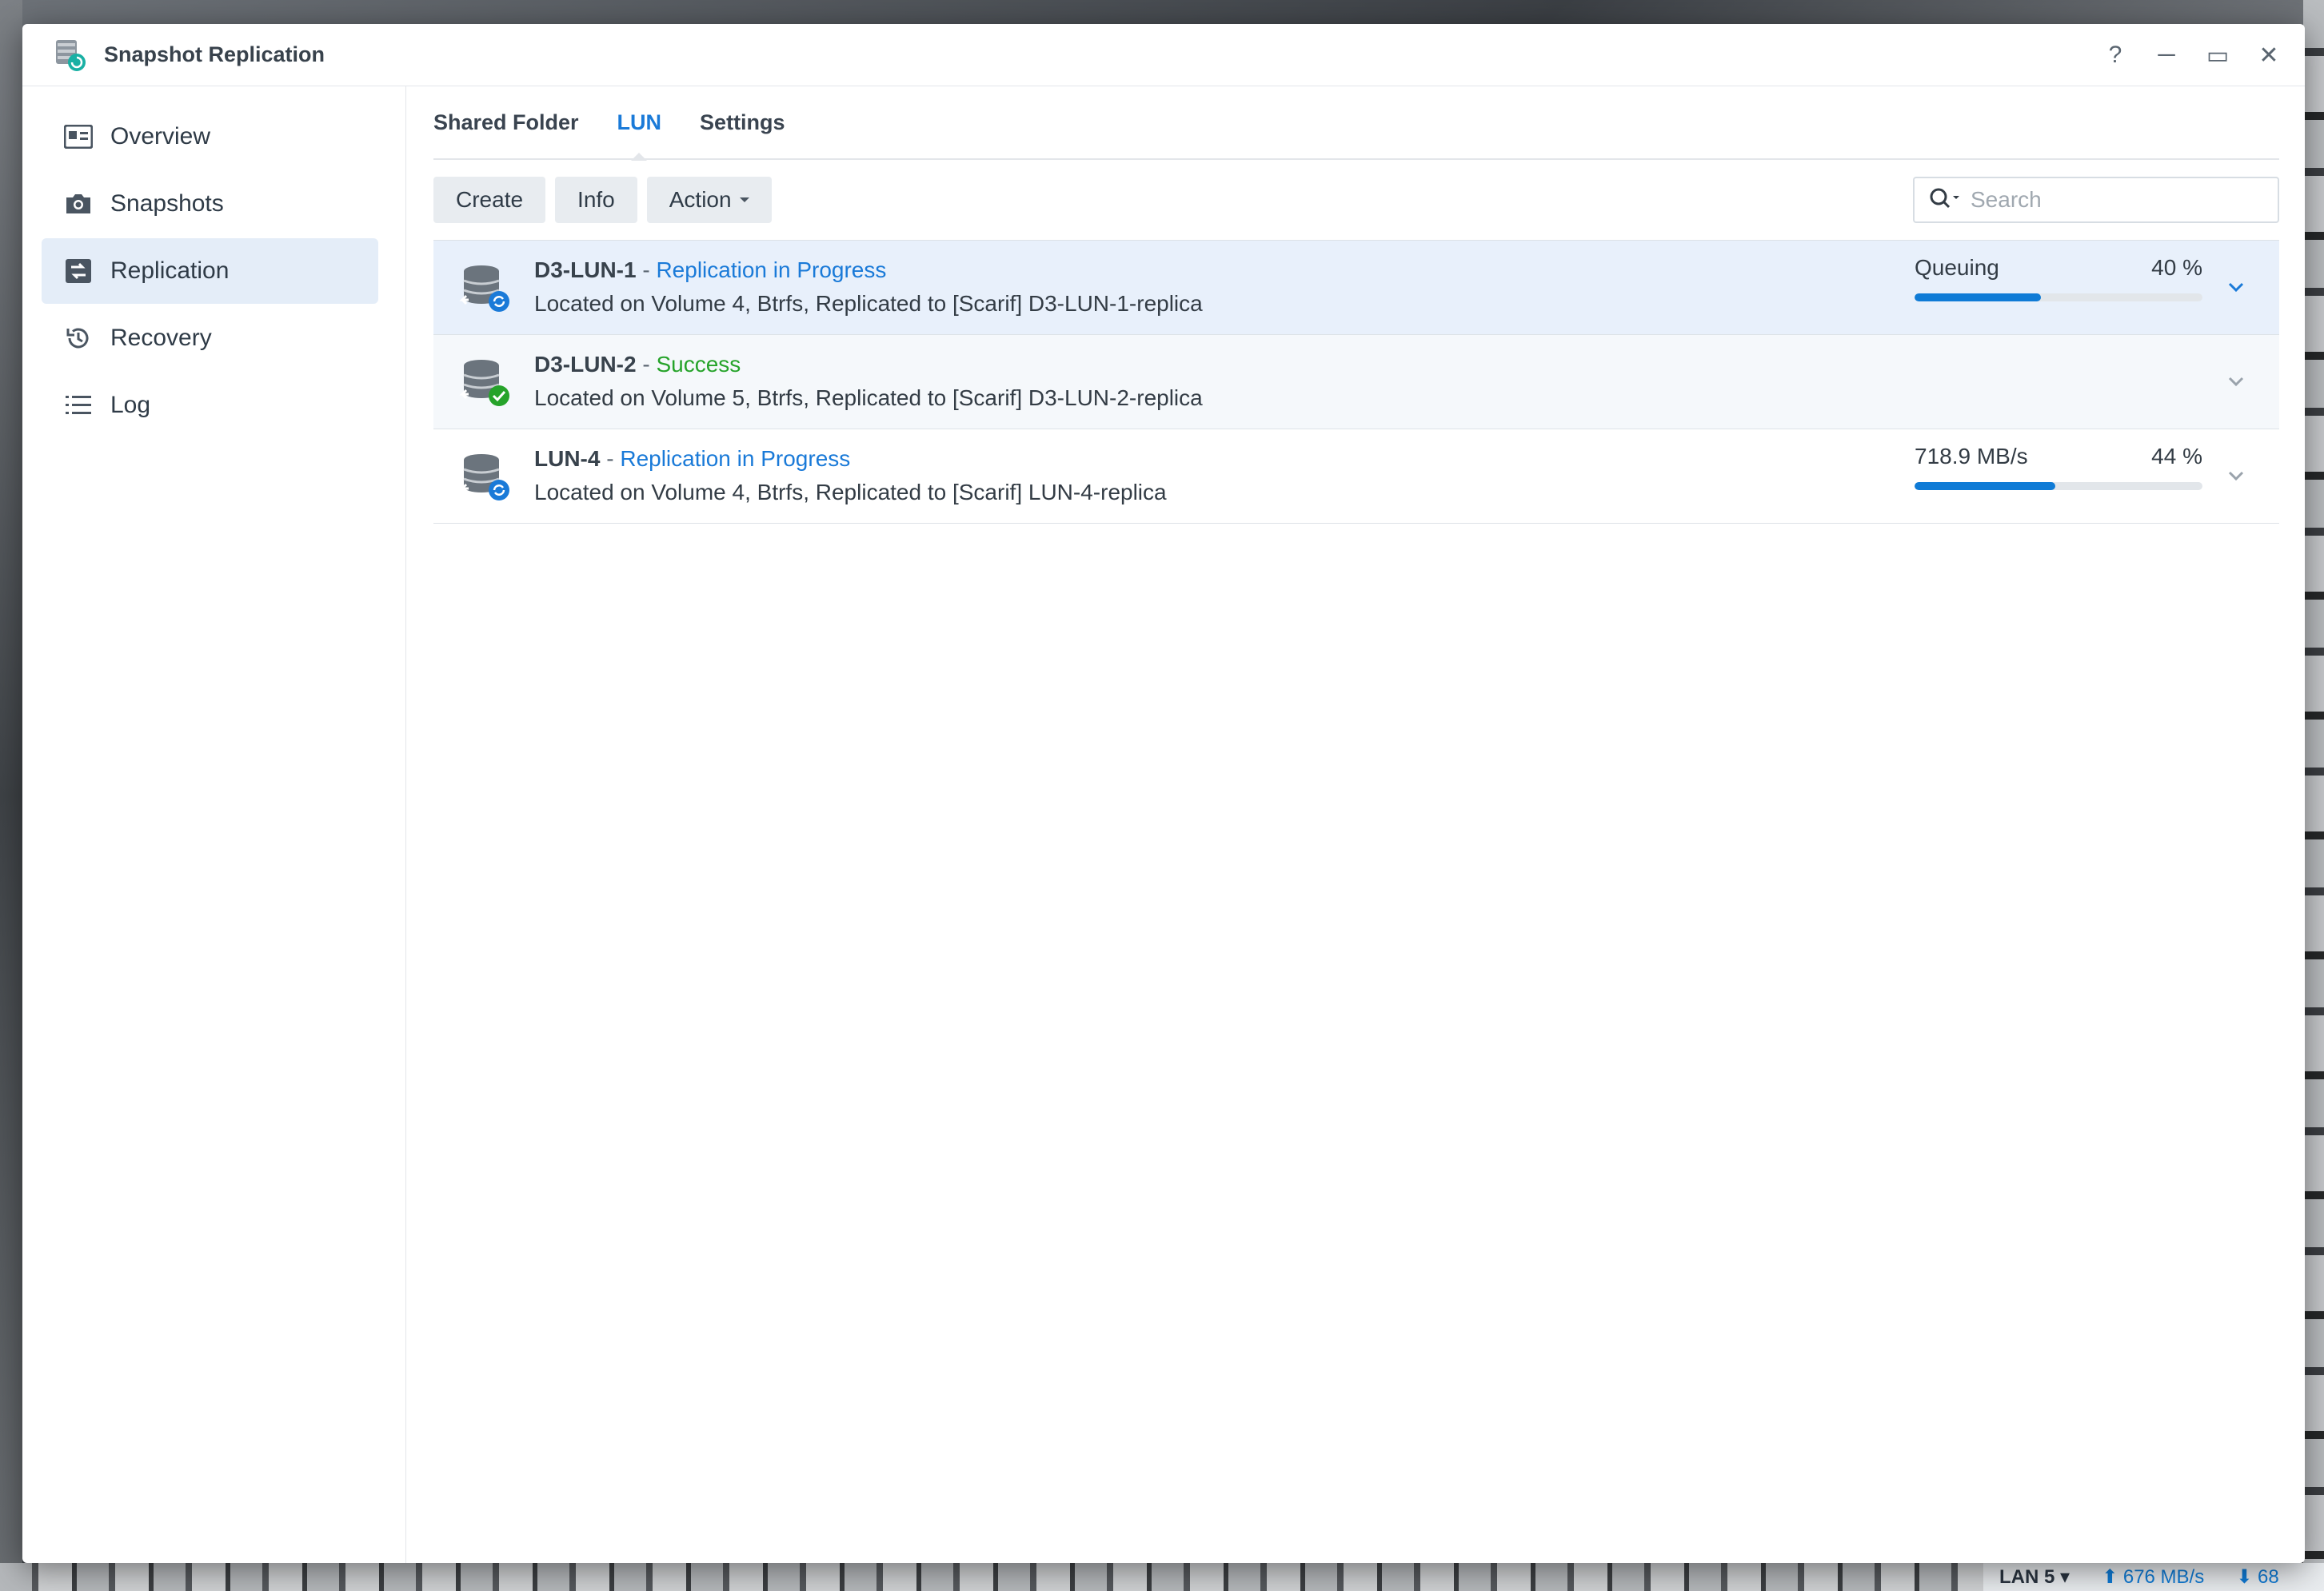 Image resolution: width=2324 pixels, height=1591 pixels. Describe the element at coordinates (585, 364) in the screenshot. I see `lun-name: D3-LUN-2` at that location.